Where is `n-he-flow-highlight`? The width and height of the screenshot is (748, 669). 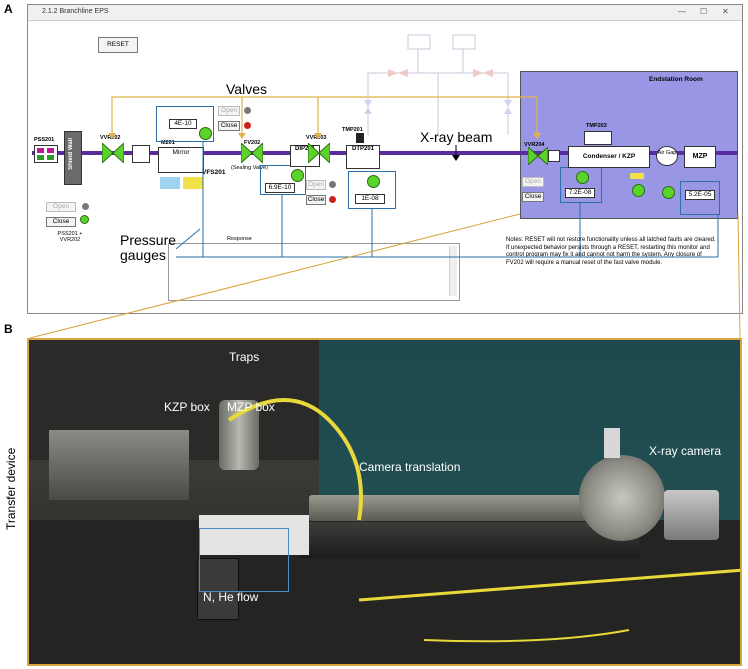
n-he-flow-highlight is located at coordinates (244, 560).